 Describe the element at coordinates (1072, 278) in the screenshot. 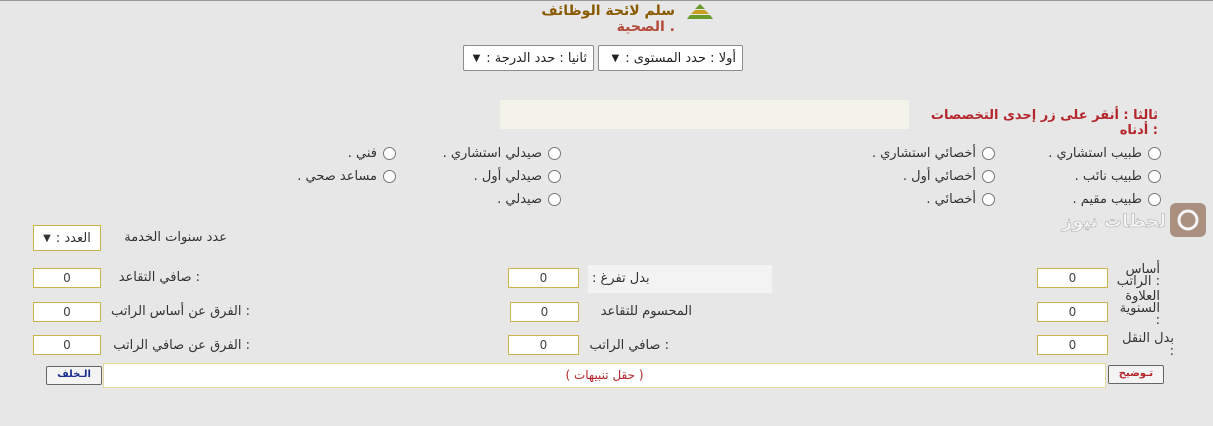

I see `basic-salary-field: 0` at that location.